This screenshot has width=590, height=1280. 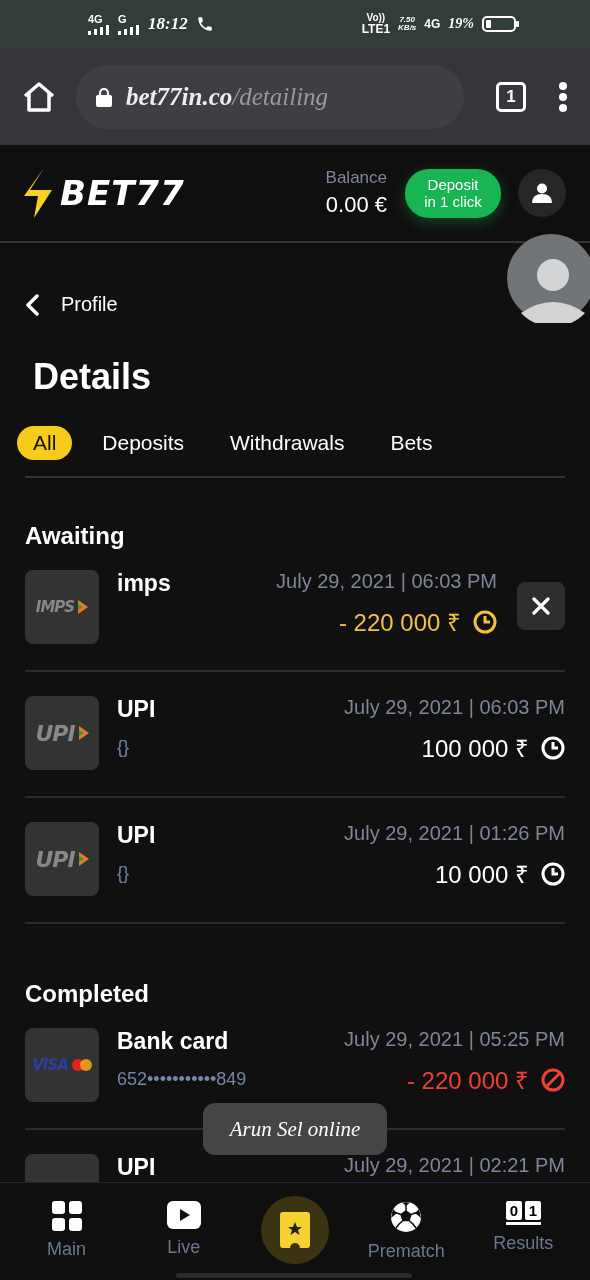 What do you see at coordinates (39, 193) in the screenshot?
I see `lightning-icon` at bounding box center [39, 193].